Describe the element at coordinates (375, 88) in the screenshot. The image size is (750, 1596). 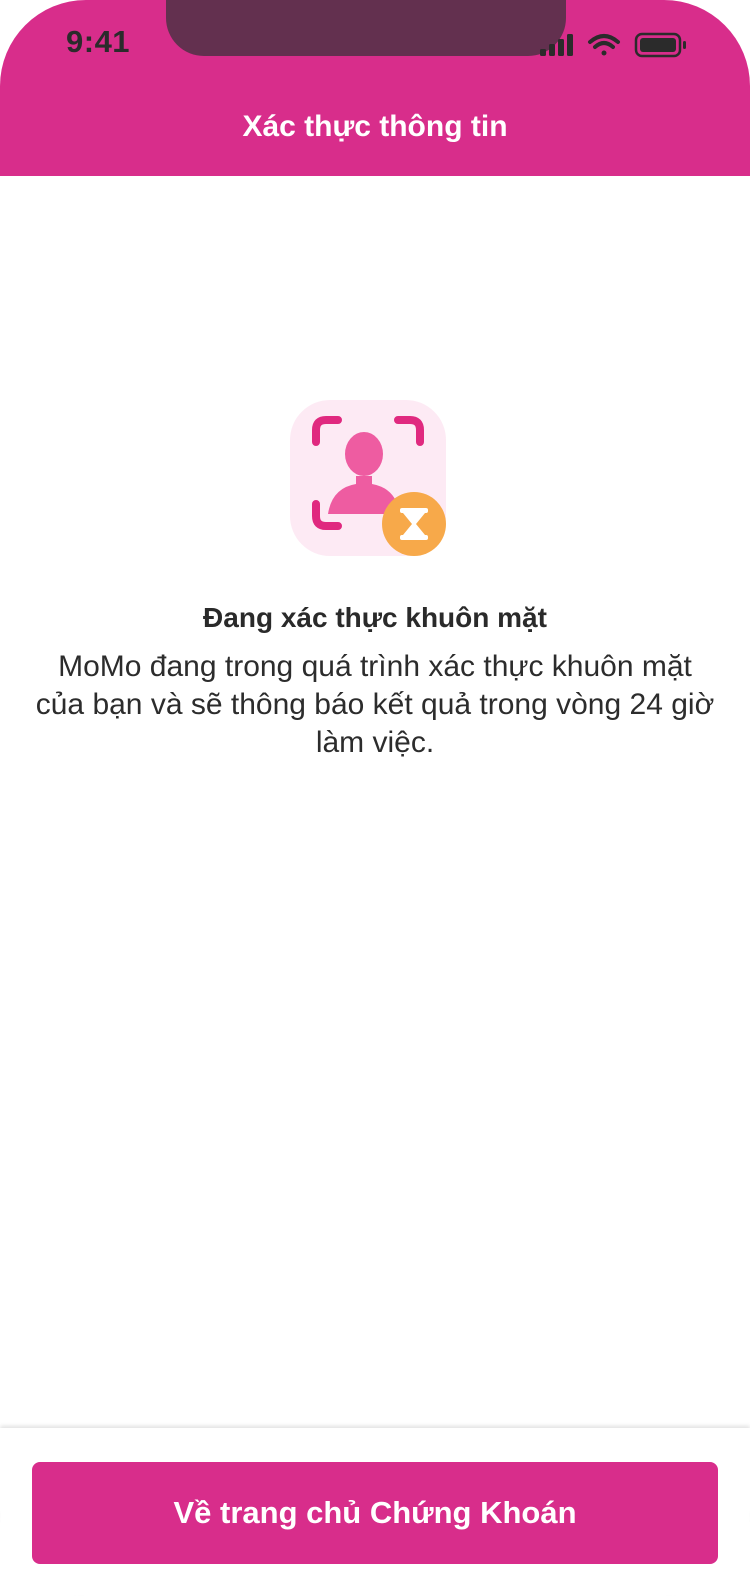
I see `app-header: 9:41 Xác thực thông tin` at that location.